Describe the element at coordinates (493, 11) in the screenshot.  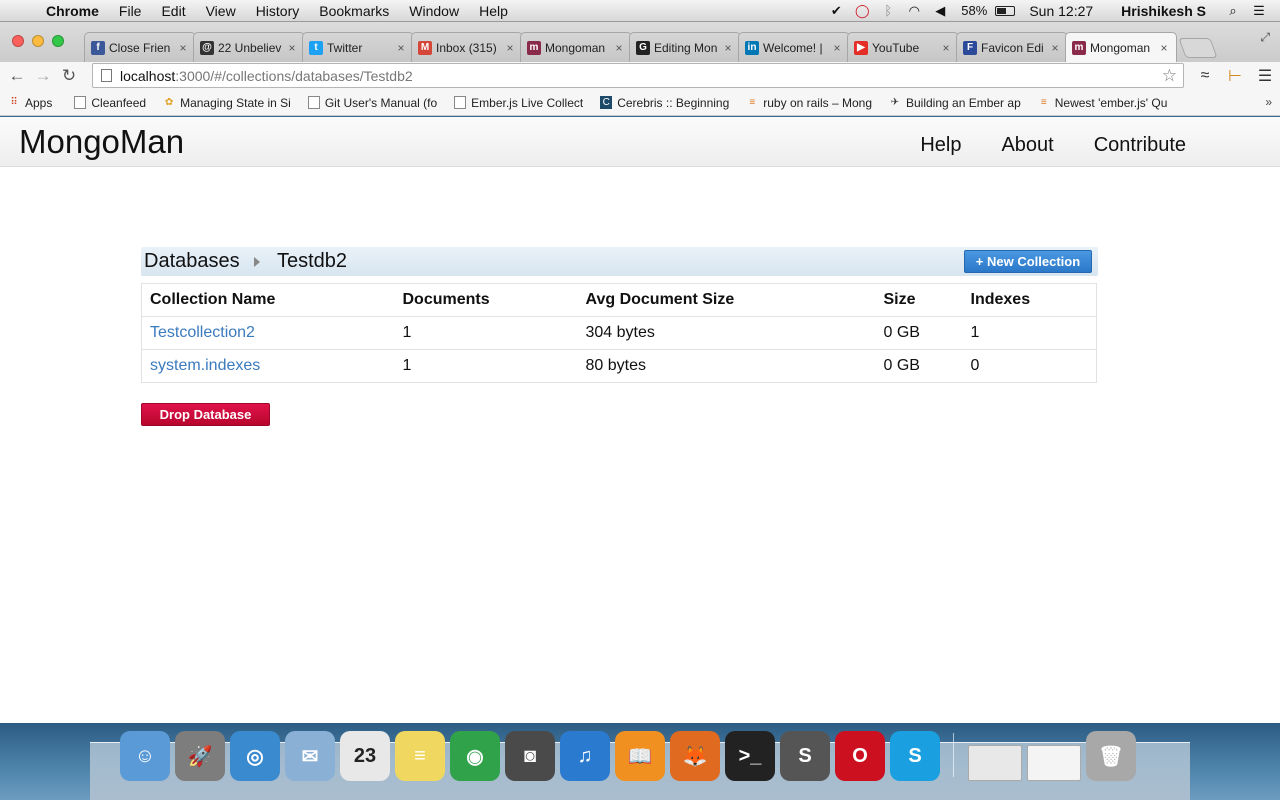
I see `menu-help: Help` at that location.